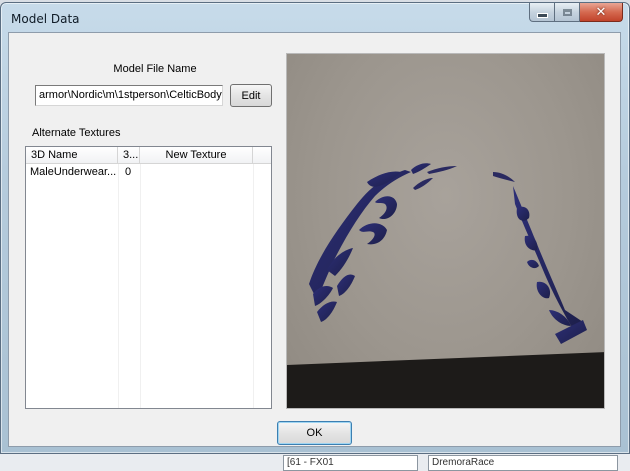 The width and height of the screenshot is (630, 471). I want to click on edit-button: Edit, so click(251, 95).